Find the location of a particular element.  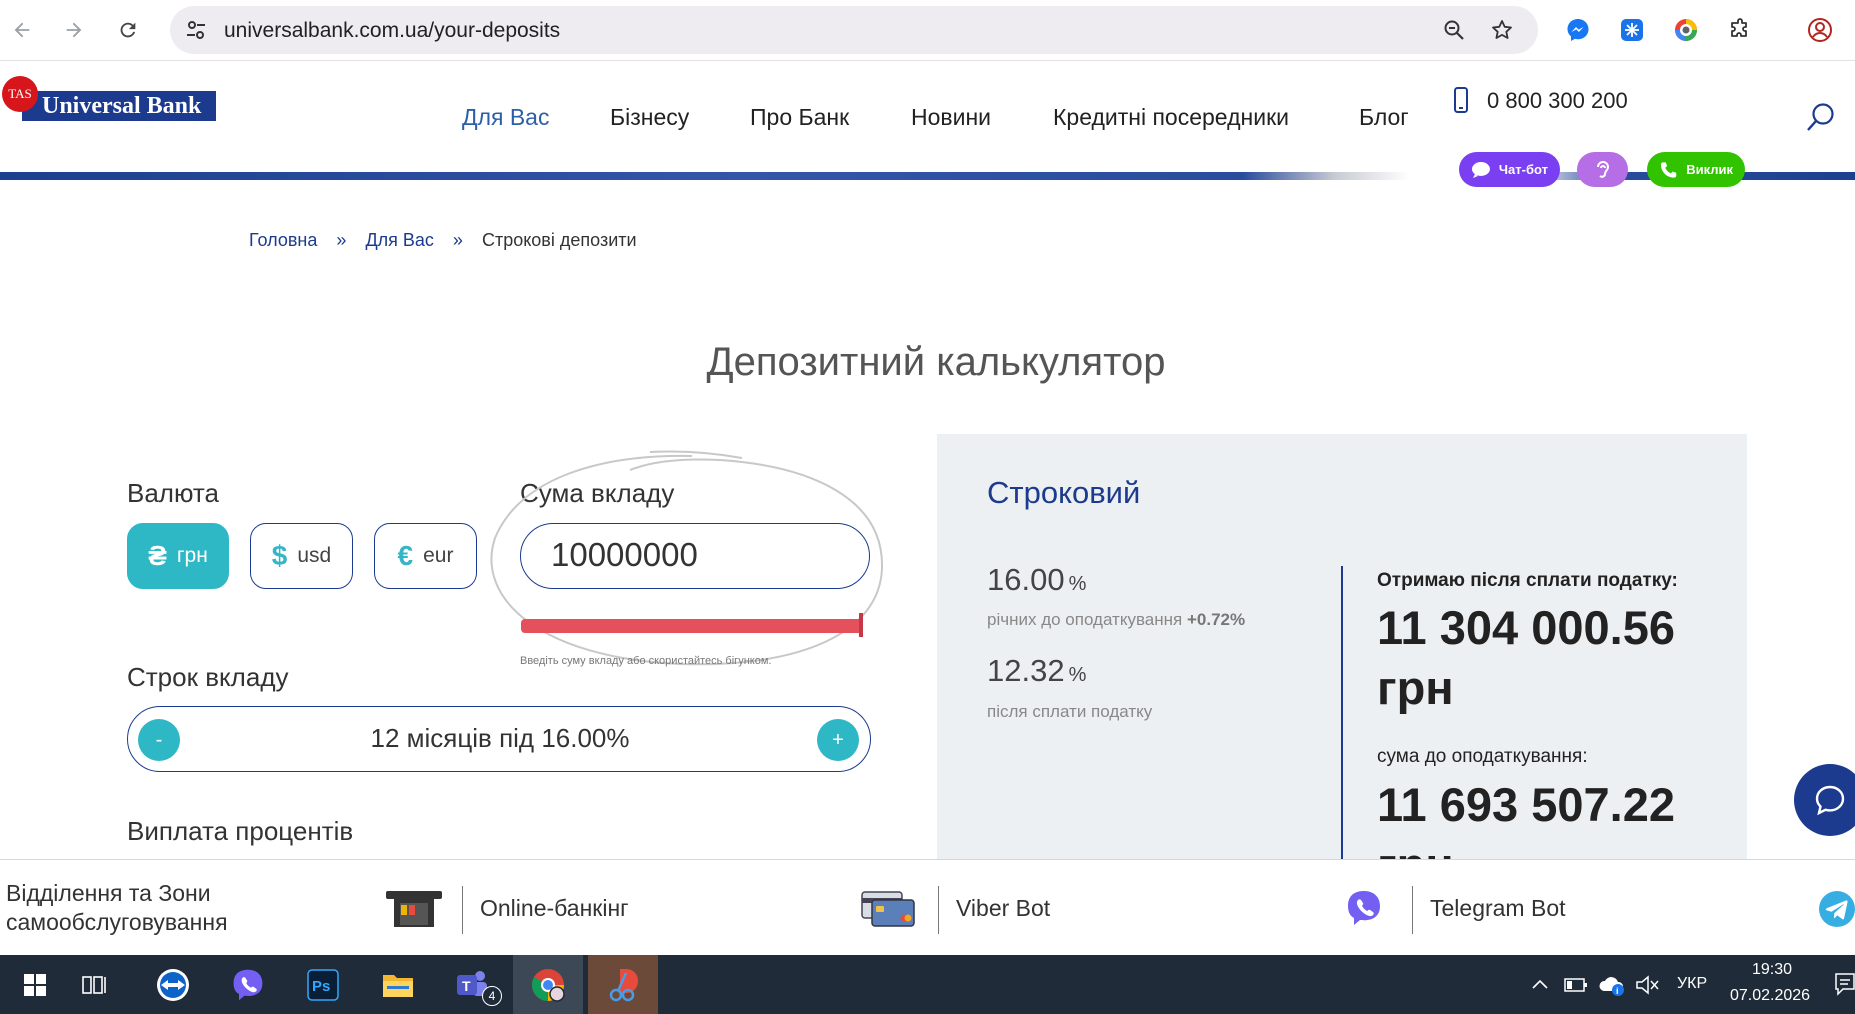

term-stepper: - 12 місяців під 16.00% + is located at coordinates (499, 739).